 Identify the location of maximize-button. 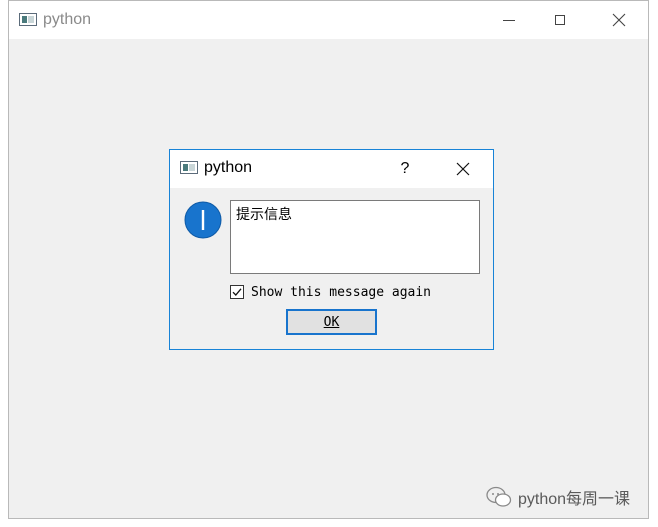
(560, 20).